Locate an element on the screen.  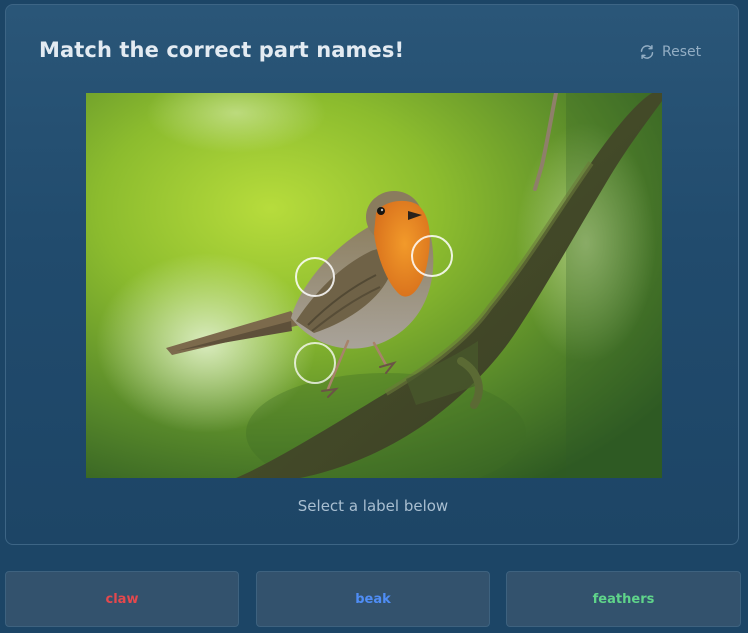
label-beak-button: beak is located at coordinates (373, 599).